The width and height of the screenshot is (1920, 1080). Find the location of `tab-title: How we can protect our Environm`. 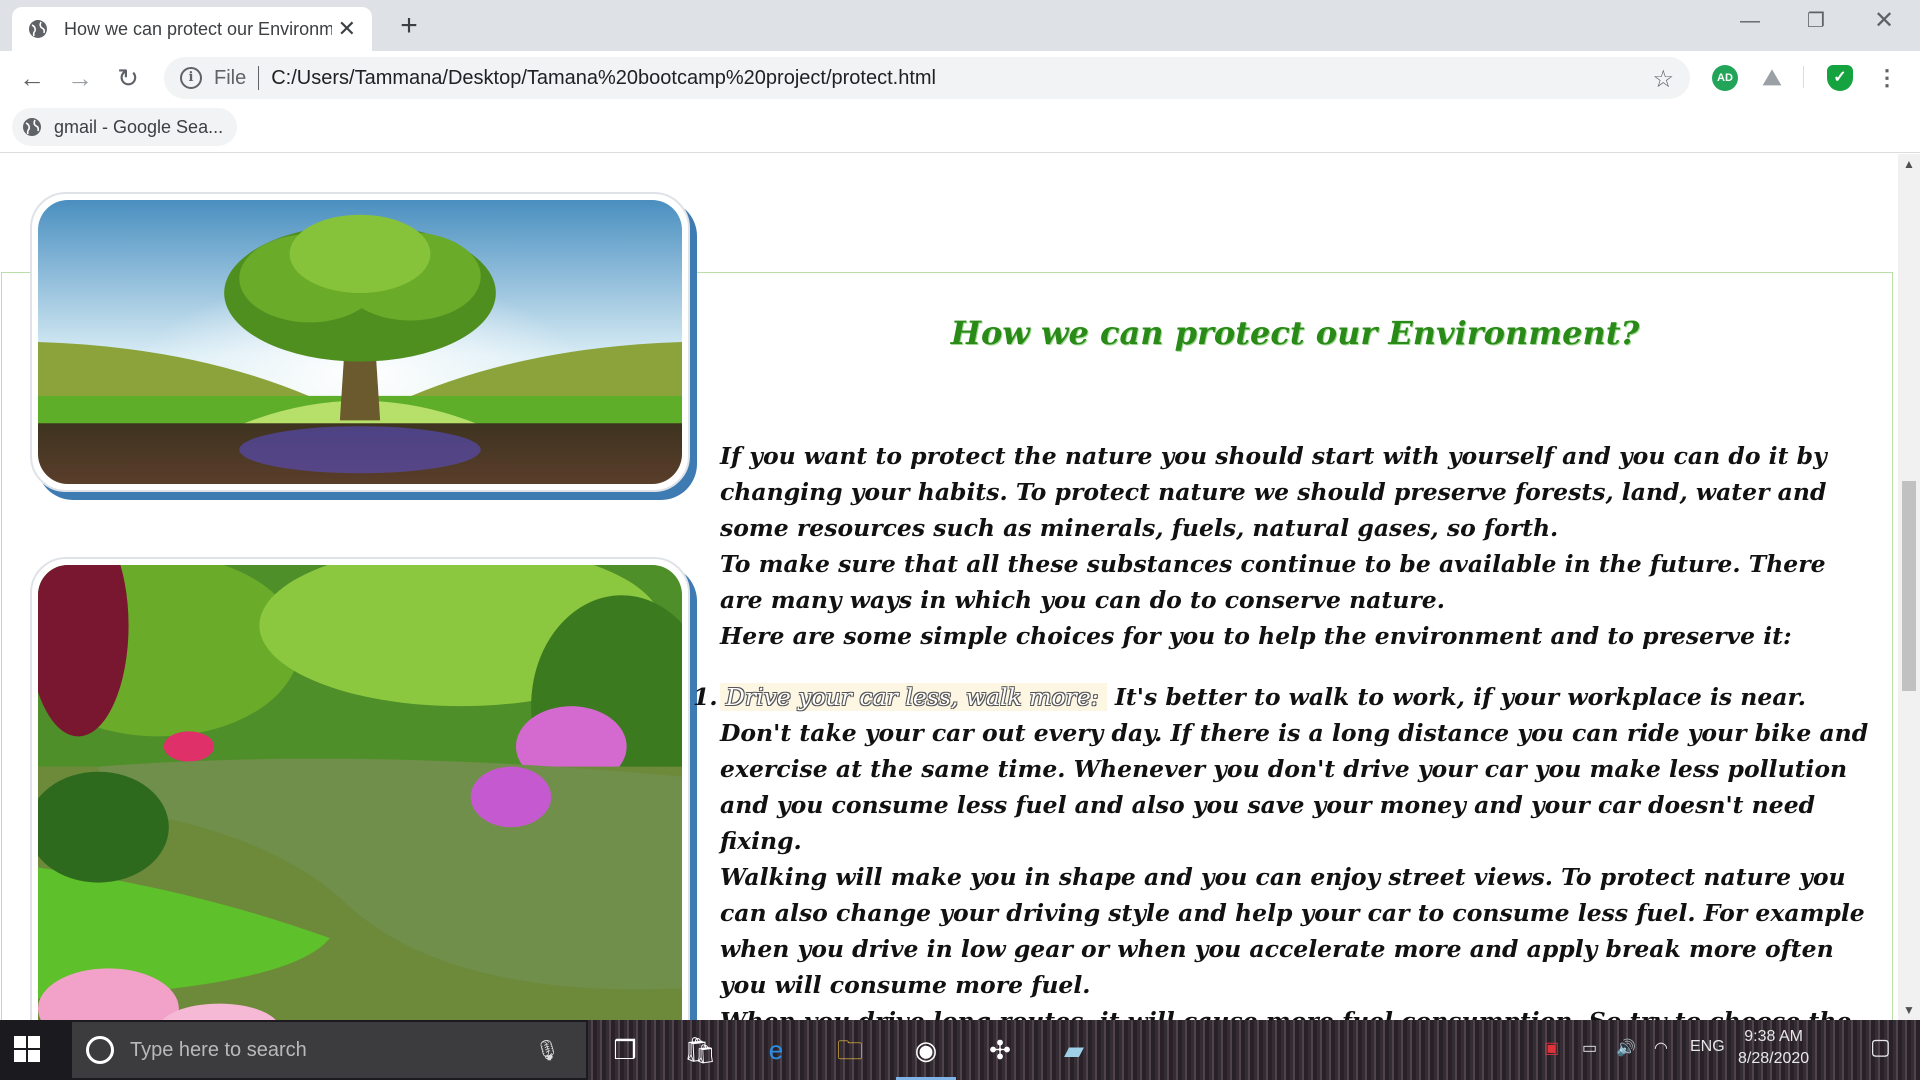

tab-title: How we can protect our Environm is located at coordinates (197, 28).